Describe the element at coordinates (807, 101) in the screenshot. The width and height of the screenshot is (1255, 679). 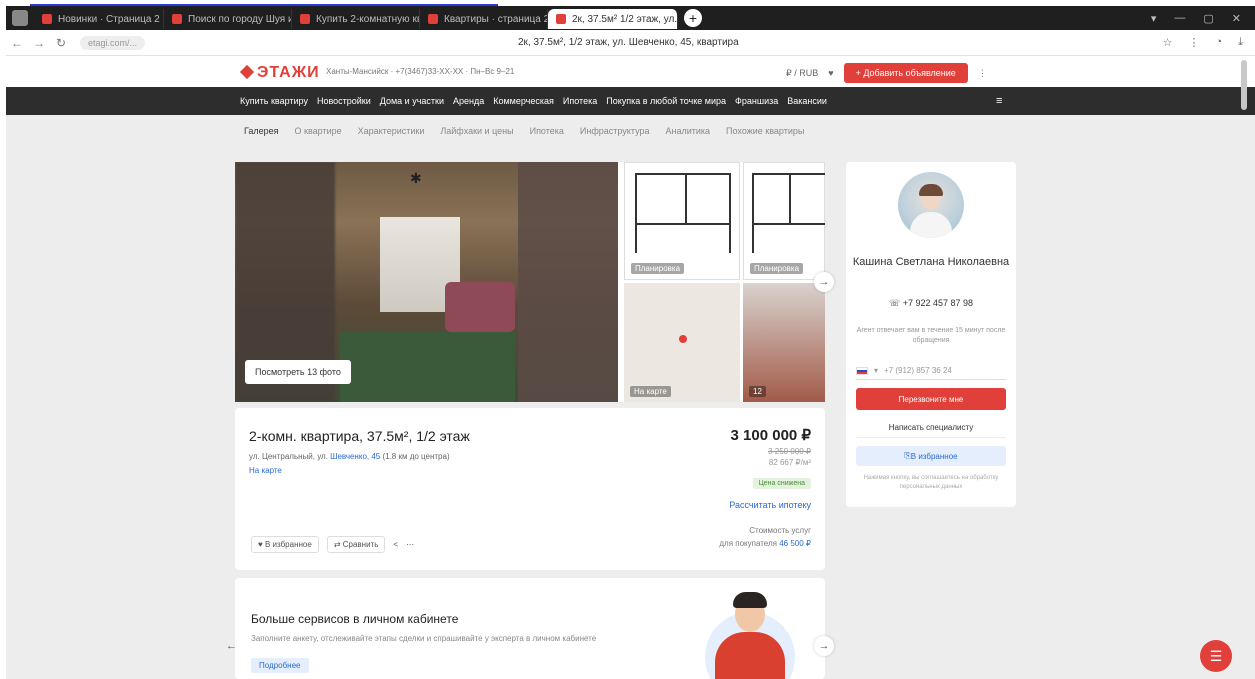
I see `nav-item: Вакансии` at that location.